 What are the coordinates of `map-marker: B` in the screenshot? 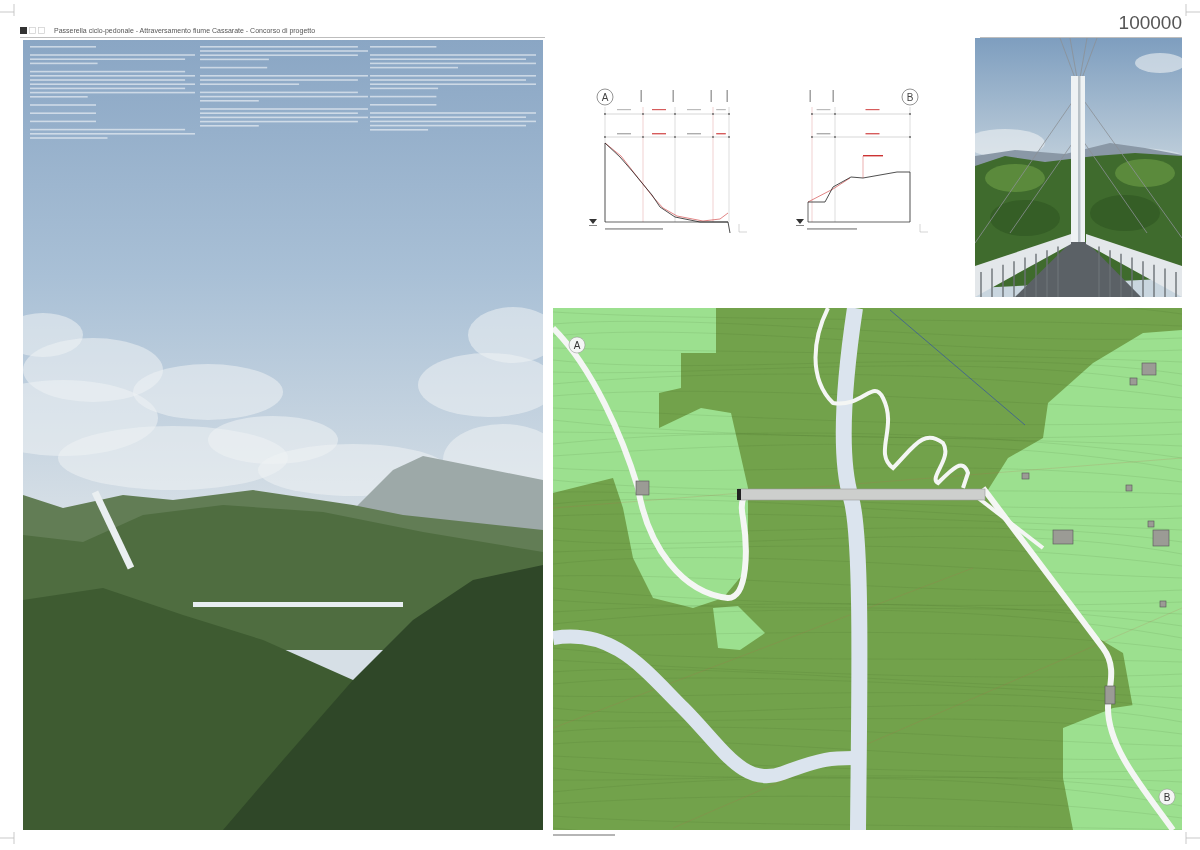 It's located at (1167, 797).